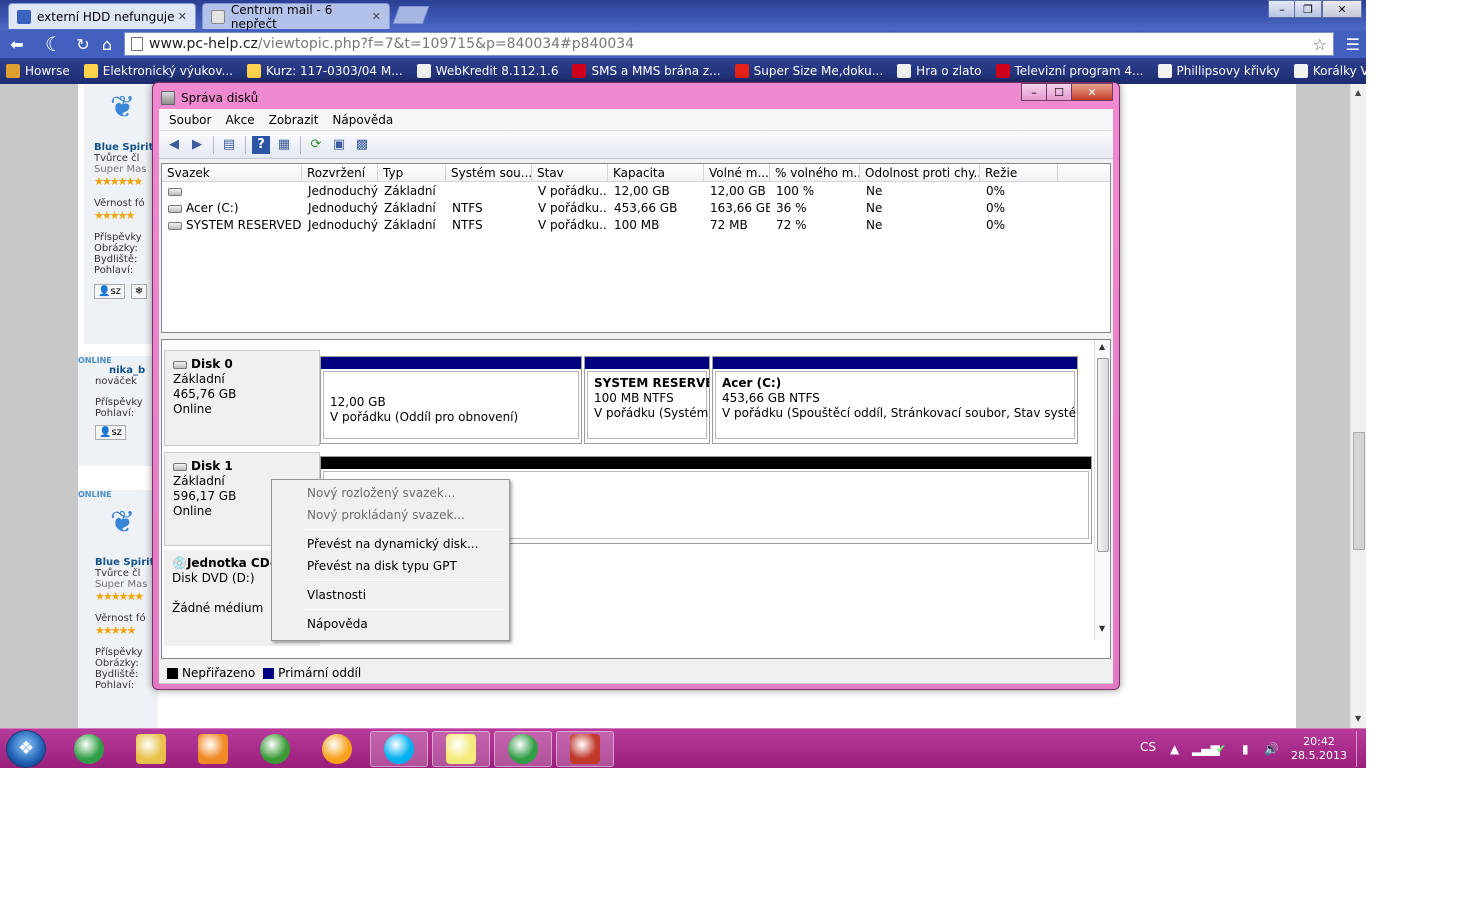 The height and width of the screenshot is (911, 1468). Describe the element at coordinates (339, 145) in the screenshot. I see `properties-icon: ▣` at that location.